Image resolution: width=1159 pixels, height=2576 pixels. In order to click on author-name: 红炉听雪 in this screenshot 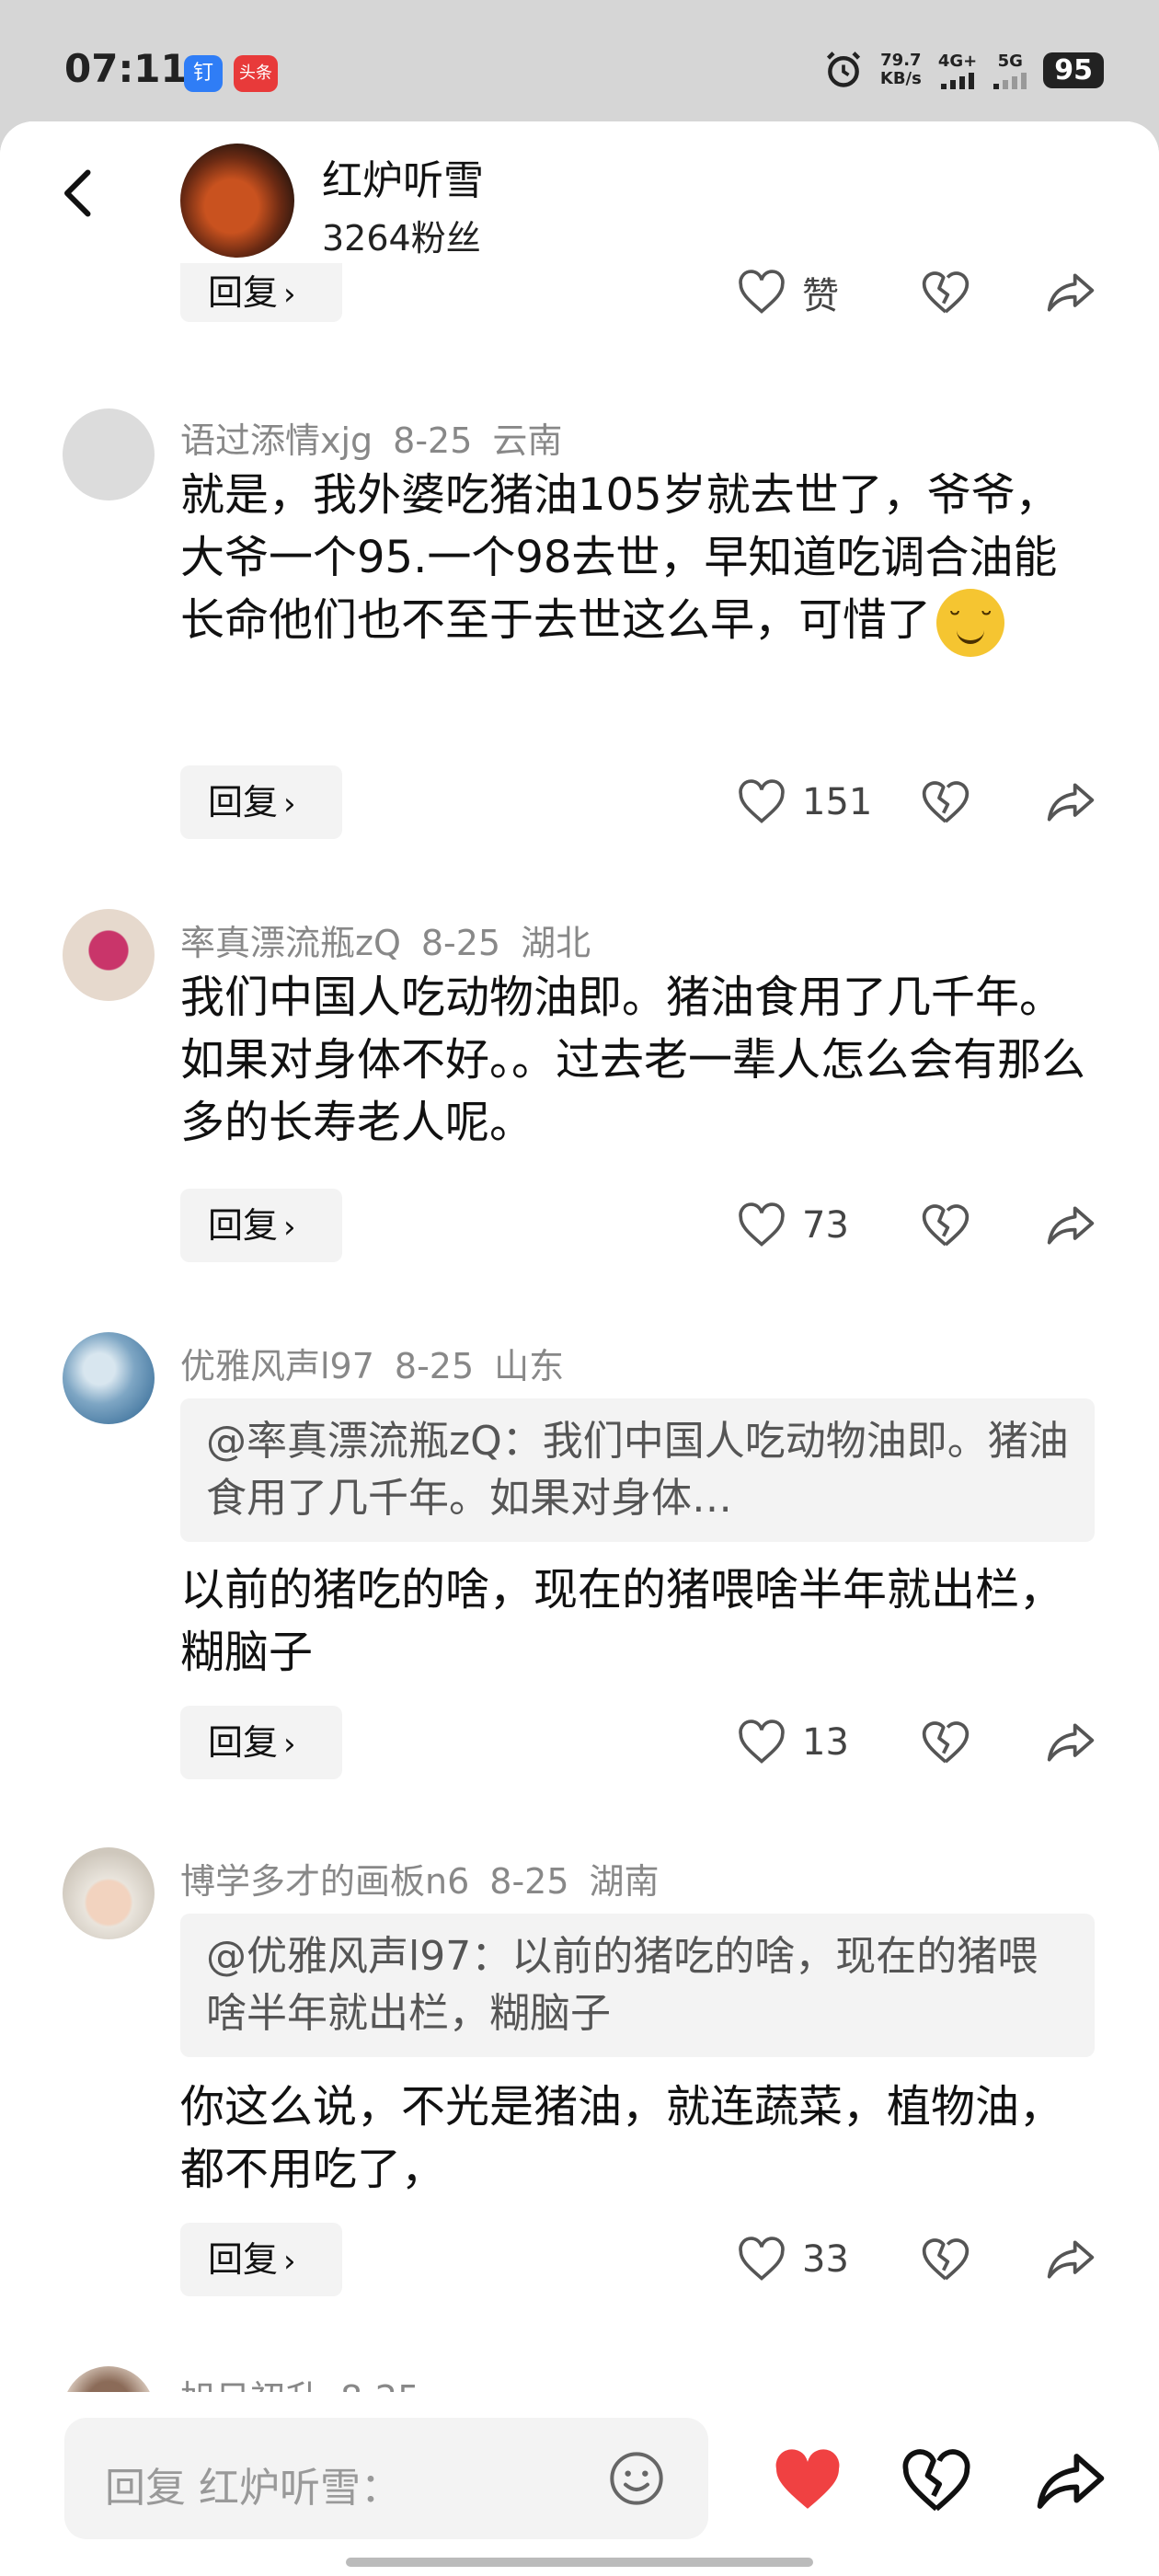, I will do `click(403, 176)`.